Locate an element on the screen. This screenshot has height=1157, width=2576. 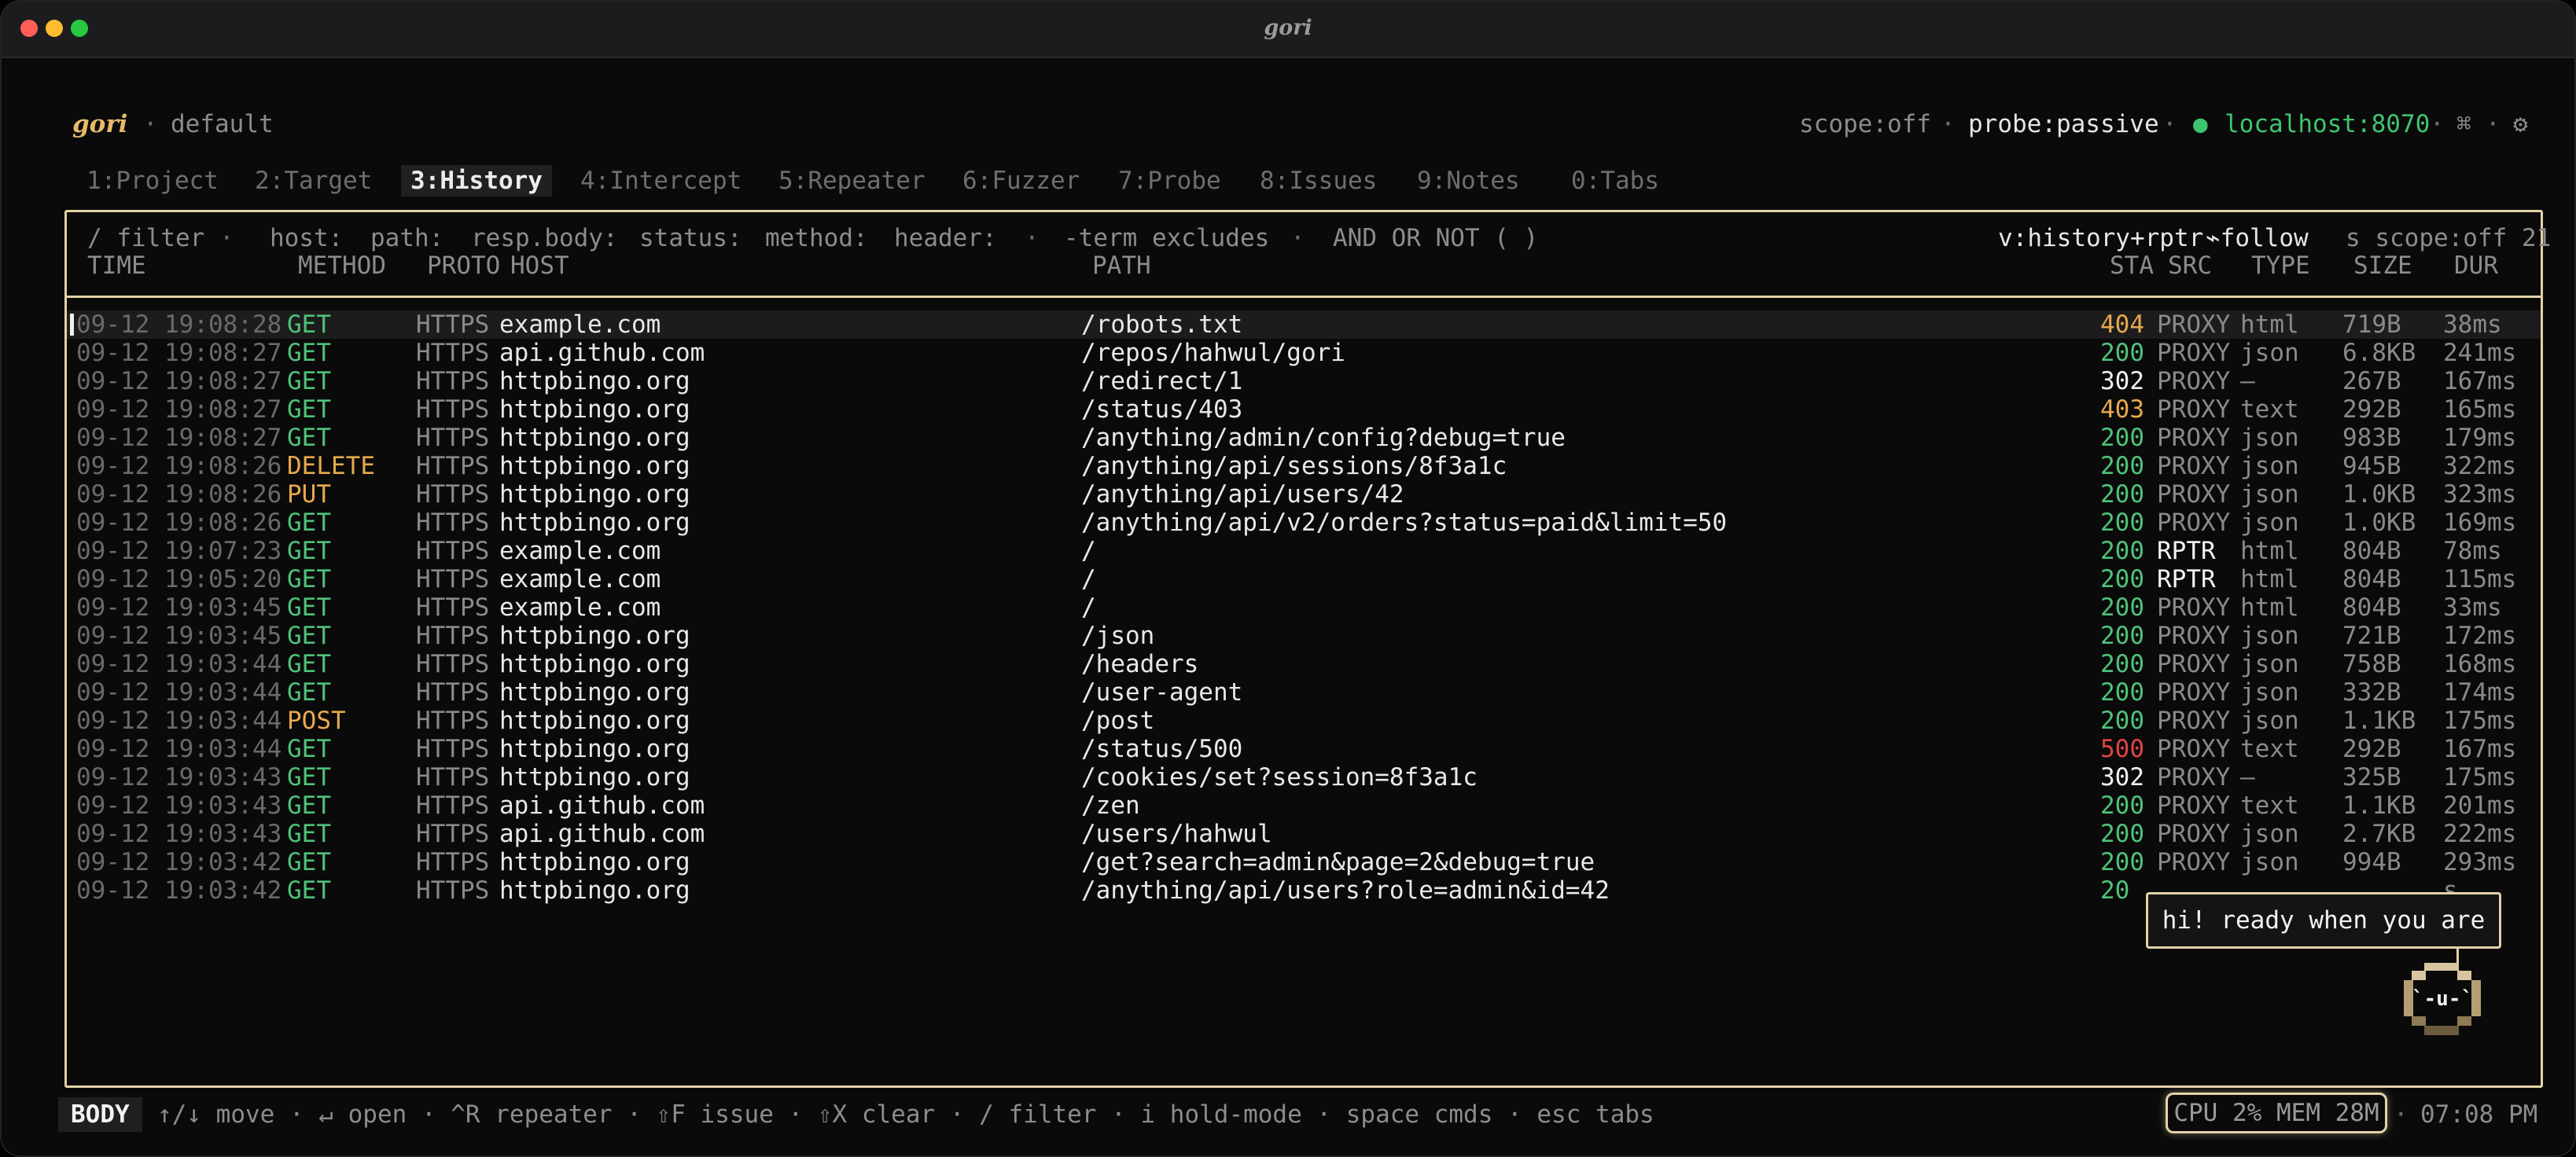
row-time: 09-12 19:03:44 is located at coordinates (179, 721).